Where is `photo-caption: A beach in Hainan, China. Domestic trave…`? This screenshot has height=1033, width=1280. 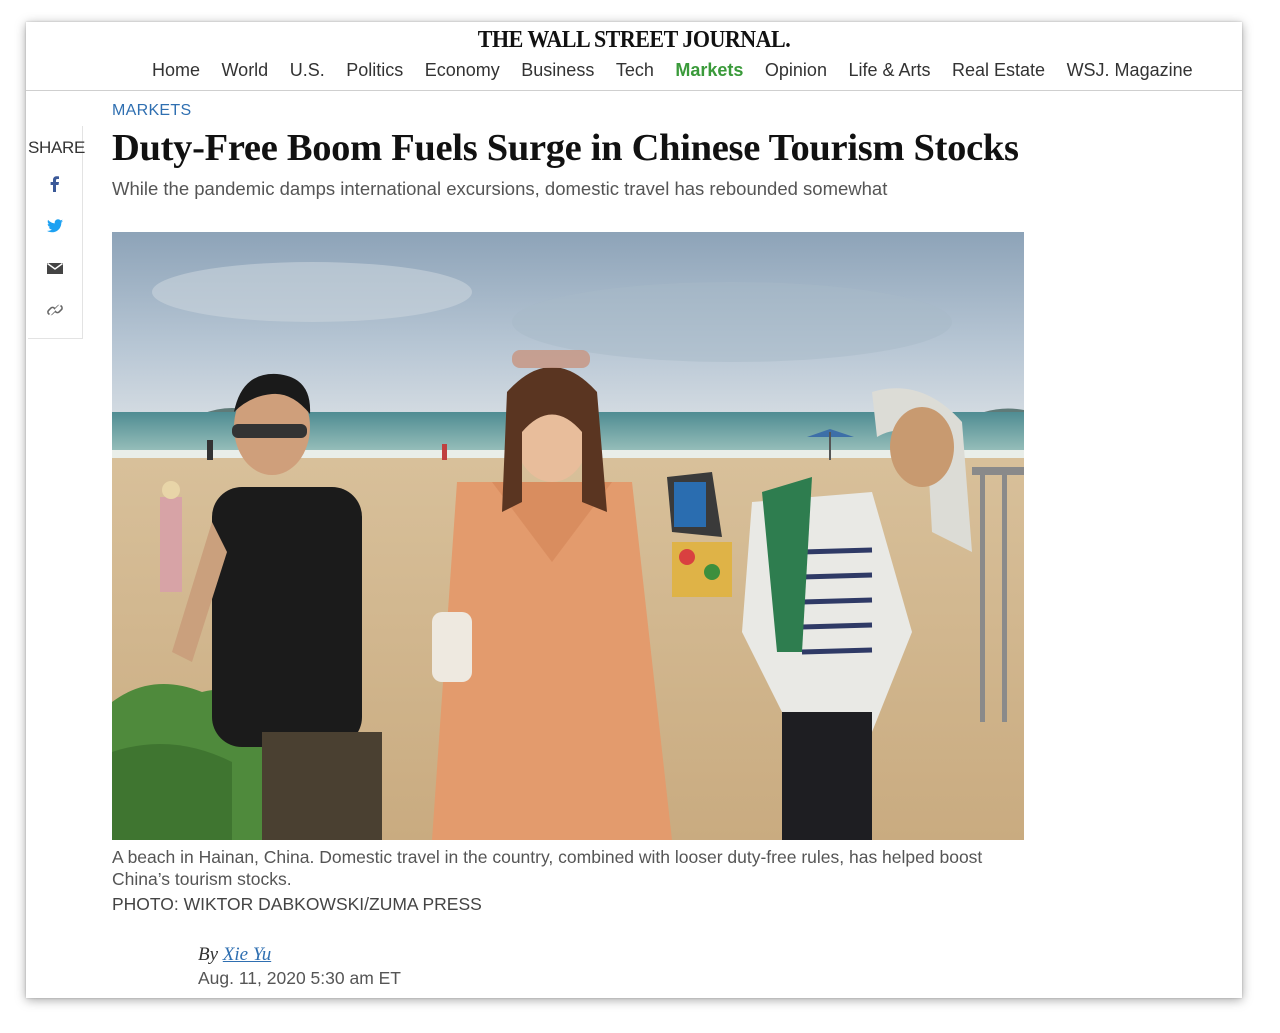 photo-caption: A beach in Hainan, China. Domestic trave… is located at coordinates (547, 868).